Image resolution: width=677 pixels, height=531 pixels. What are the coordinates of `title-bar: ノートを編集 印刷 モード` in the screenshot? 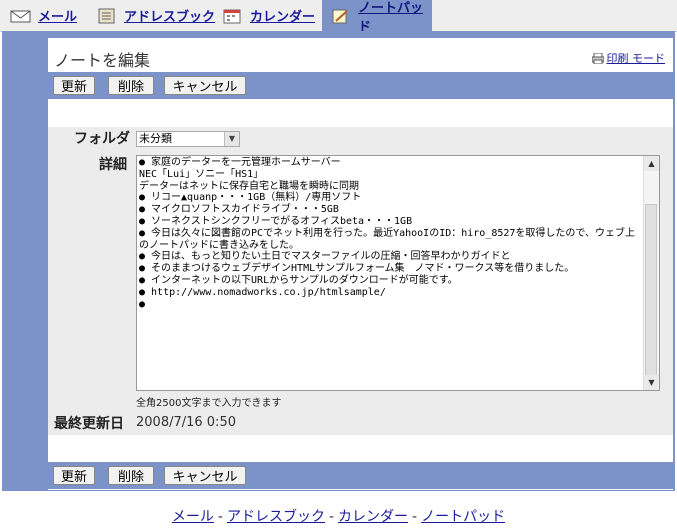 It's located at (360, 55).